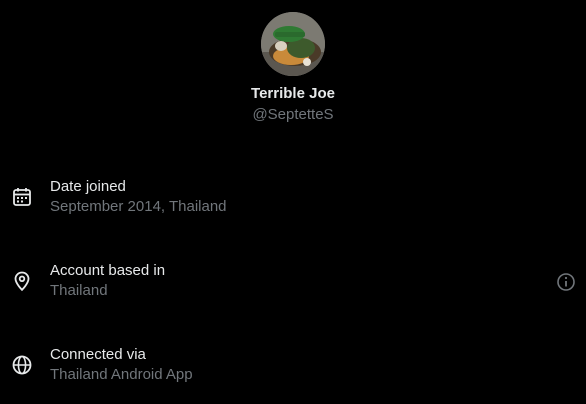 Image resolution: width=586 pixels, height=404 pixels. What do you see at coordinates (293, 114) in the screenshot?
I see `handle: @SeptetteS` at bounding box center [293, 114].